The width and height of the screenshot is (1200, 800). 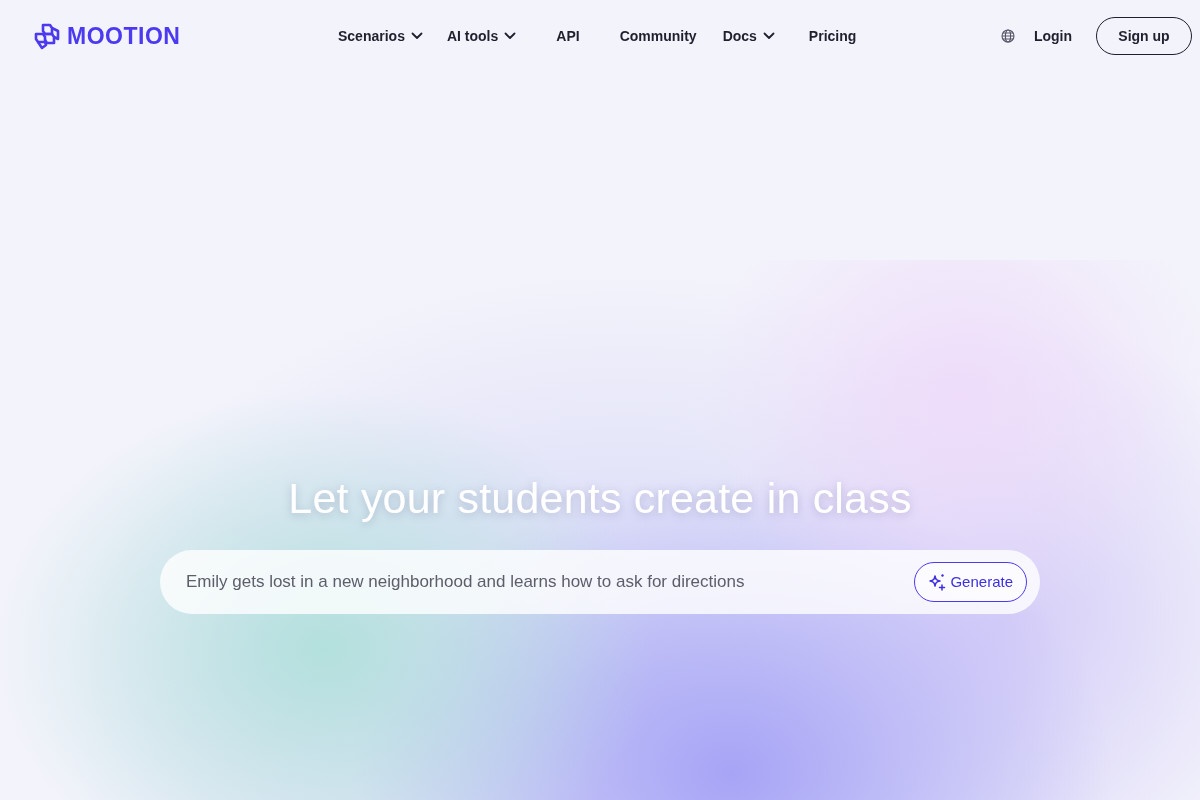 I want to click on prompt-field: Emily gets lost in a new neighborhood and learns how to ask for directions Generate, so click(x=600, y=582).